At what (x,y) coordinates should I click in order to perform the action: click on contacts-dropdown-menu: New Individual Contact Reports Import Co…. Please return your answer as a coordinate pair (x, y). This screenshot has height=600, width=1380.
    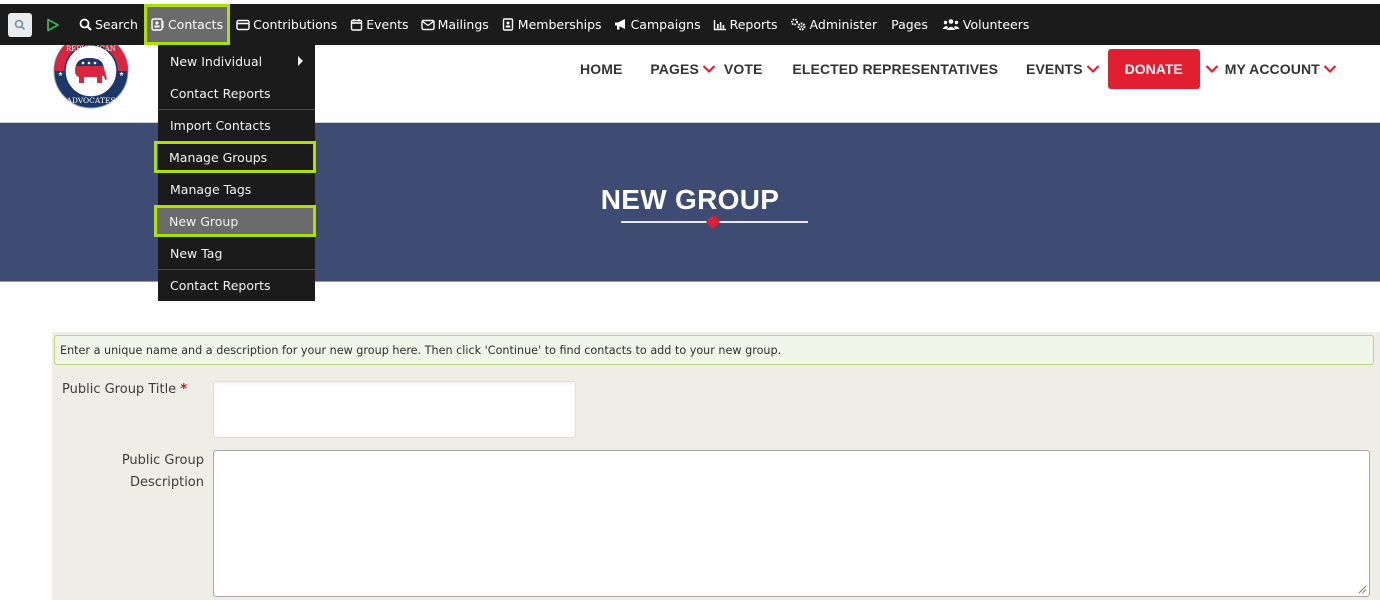
    Looking at the image, I should click on (235, 173).